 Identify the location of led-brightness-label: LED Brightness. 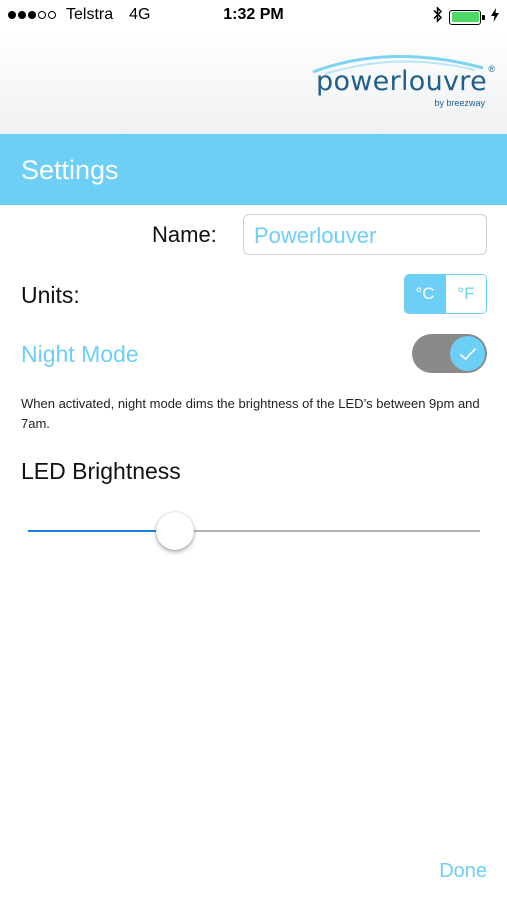
(101, 471).